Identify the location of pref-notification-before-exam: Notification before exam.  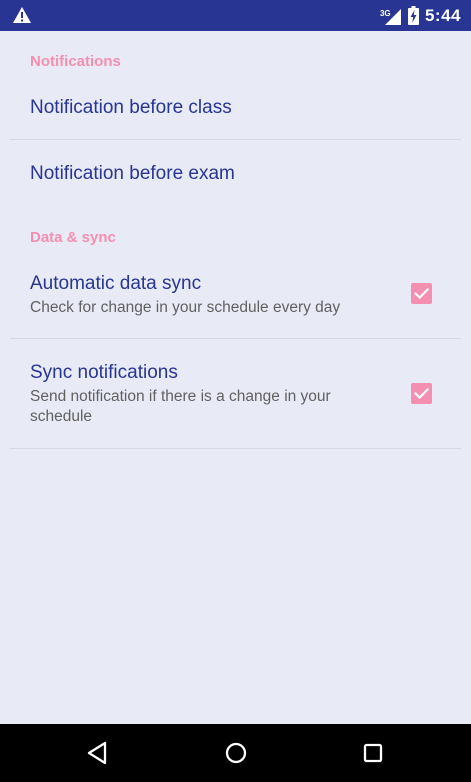
(235, 170).